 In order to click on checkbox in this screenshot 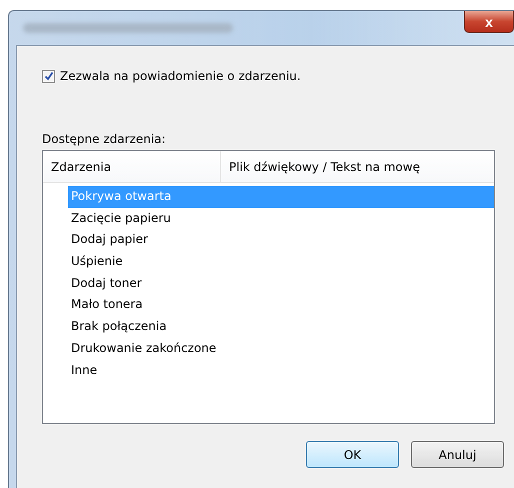, I will do `click(48, 76)`.